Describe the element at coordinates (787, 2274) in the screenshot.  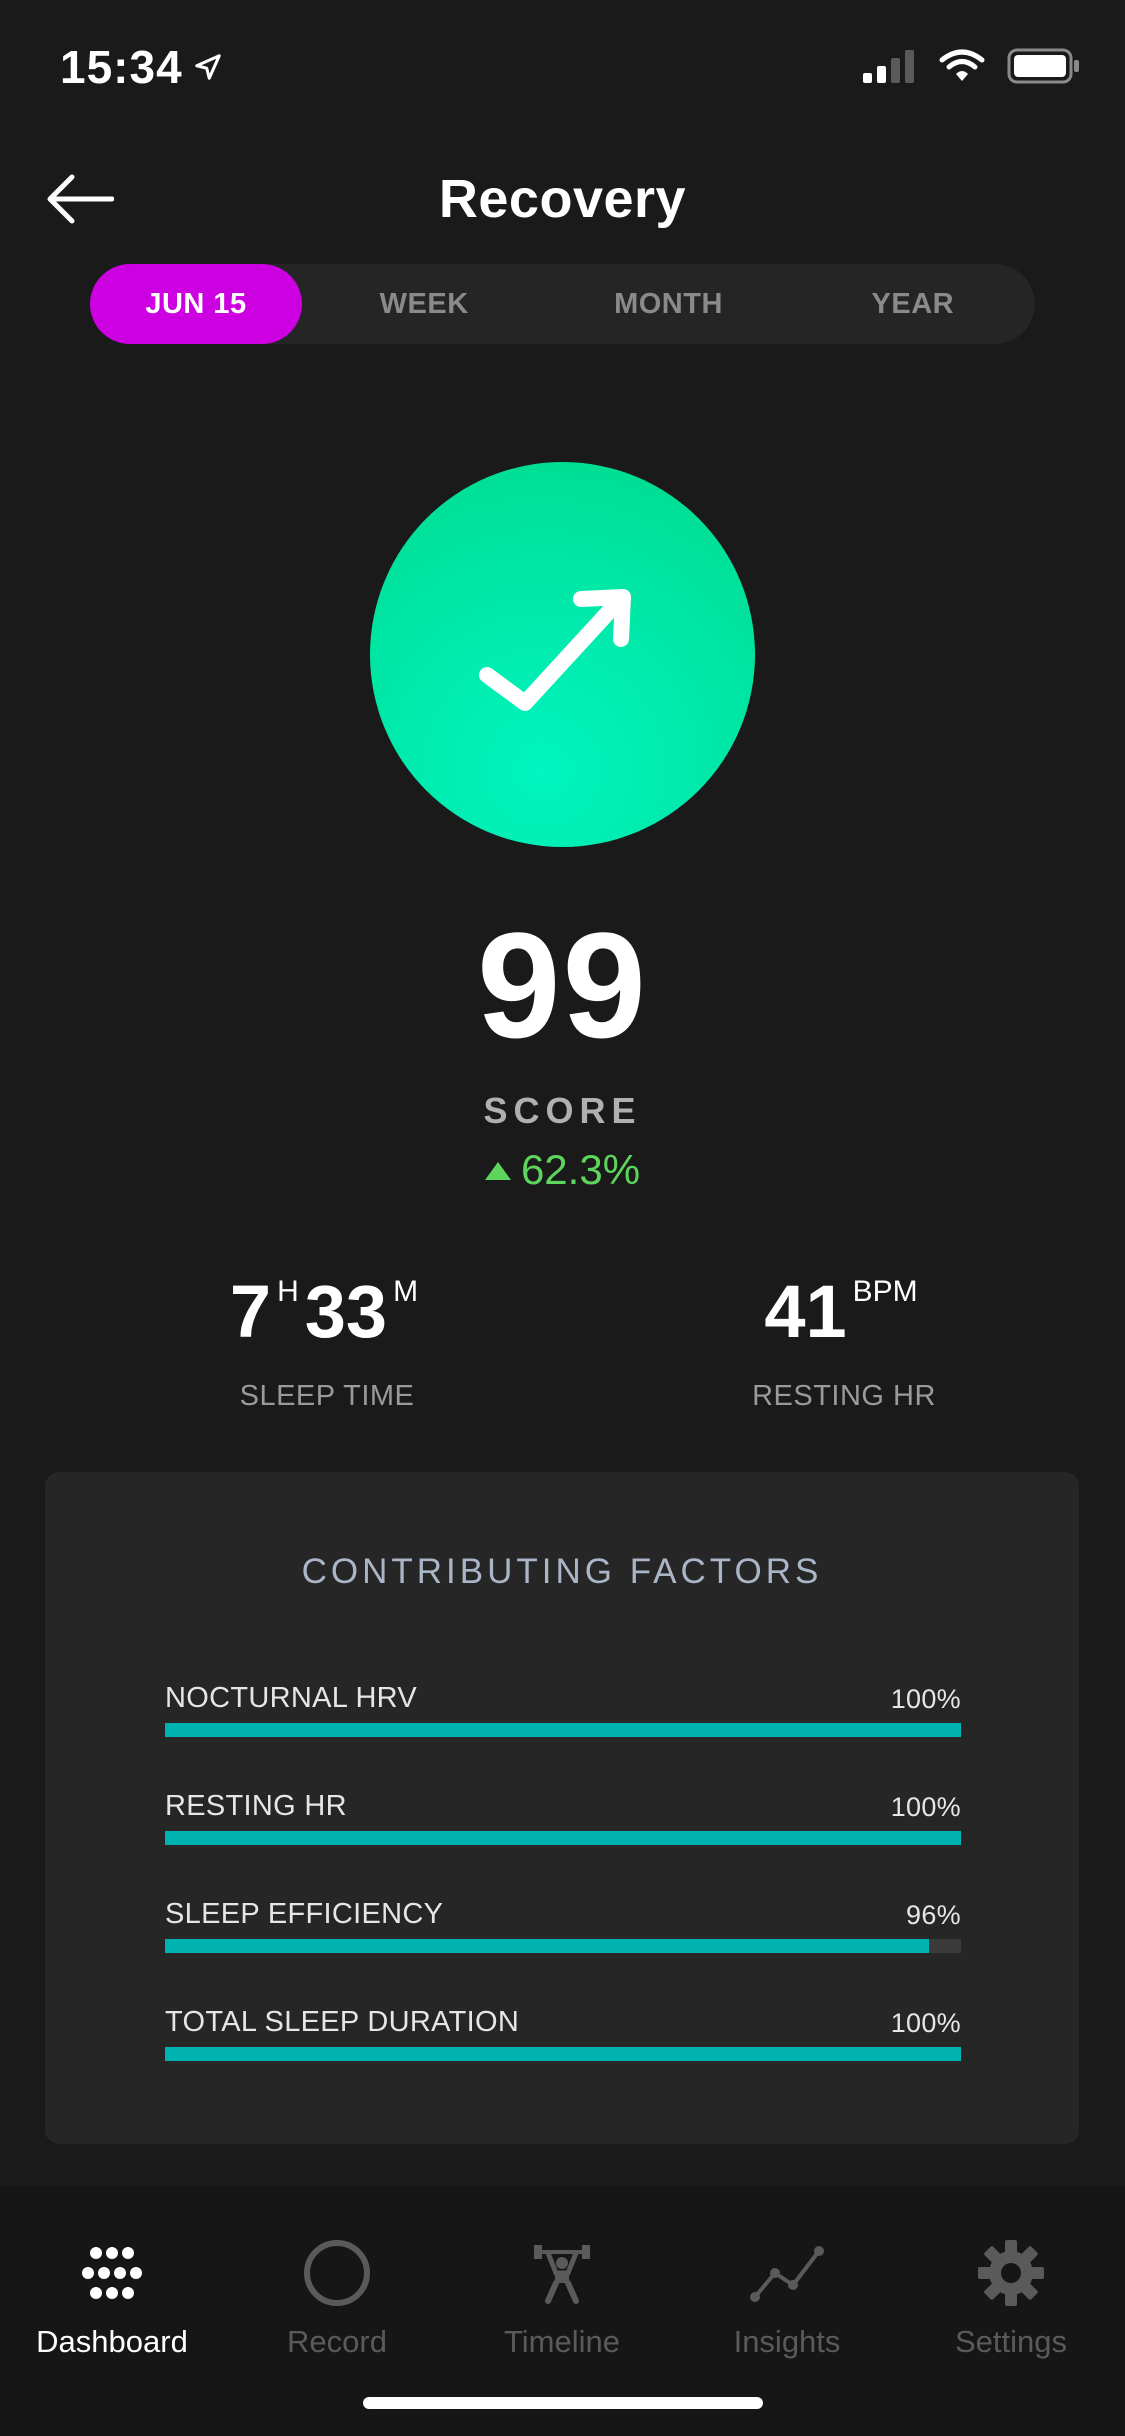
I see `line-chart-icon` at that location.